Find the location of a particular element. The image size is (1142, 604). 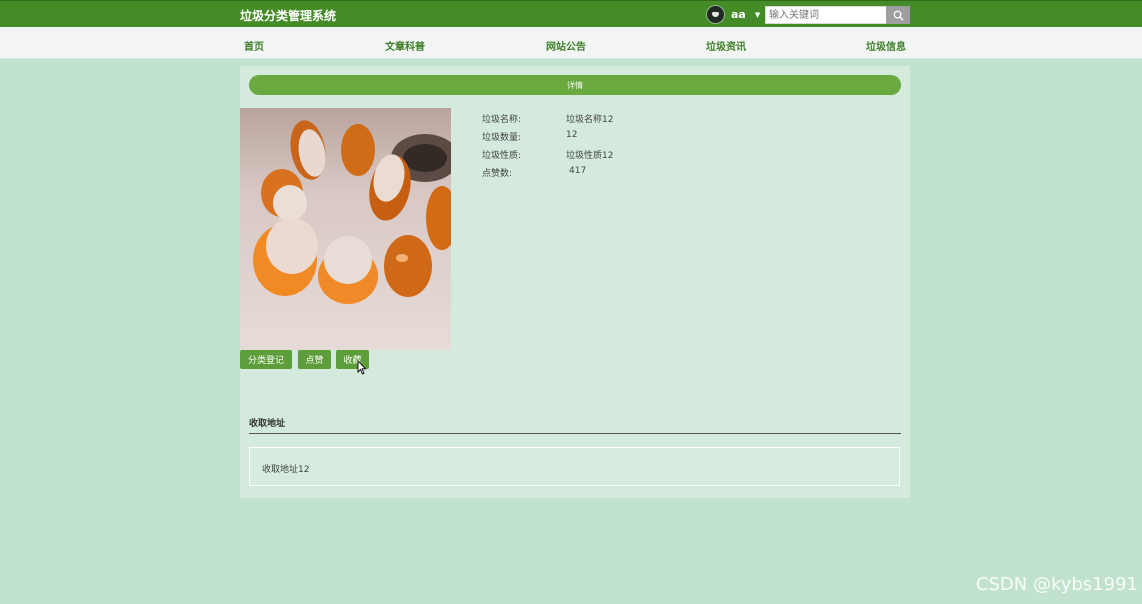

field-value-quantity: 12 is located at coordinates (572, 135).